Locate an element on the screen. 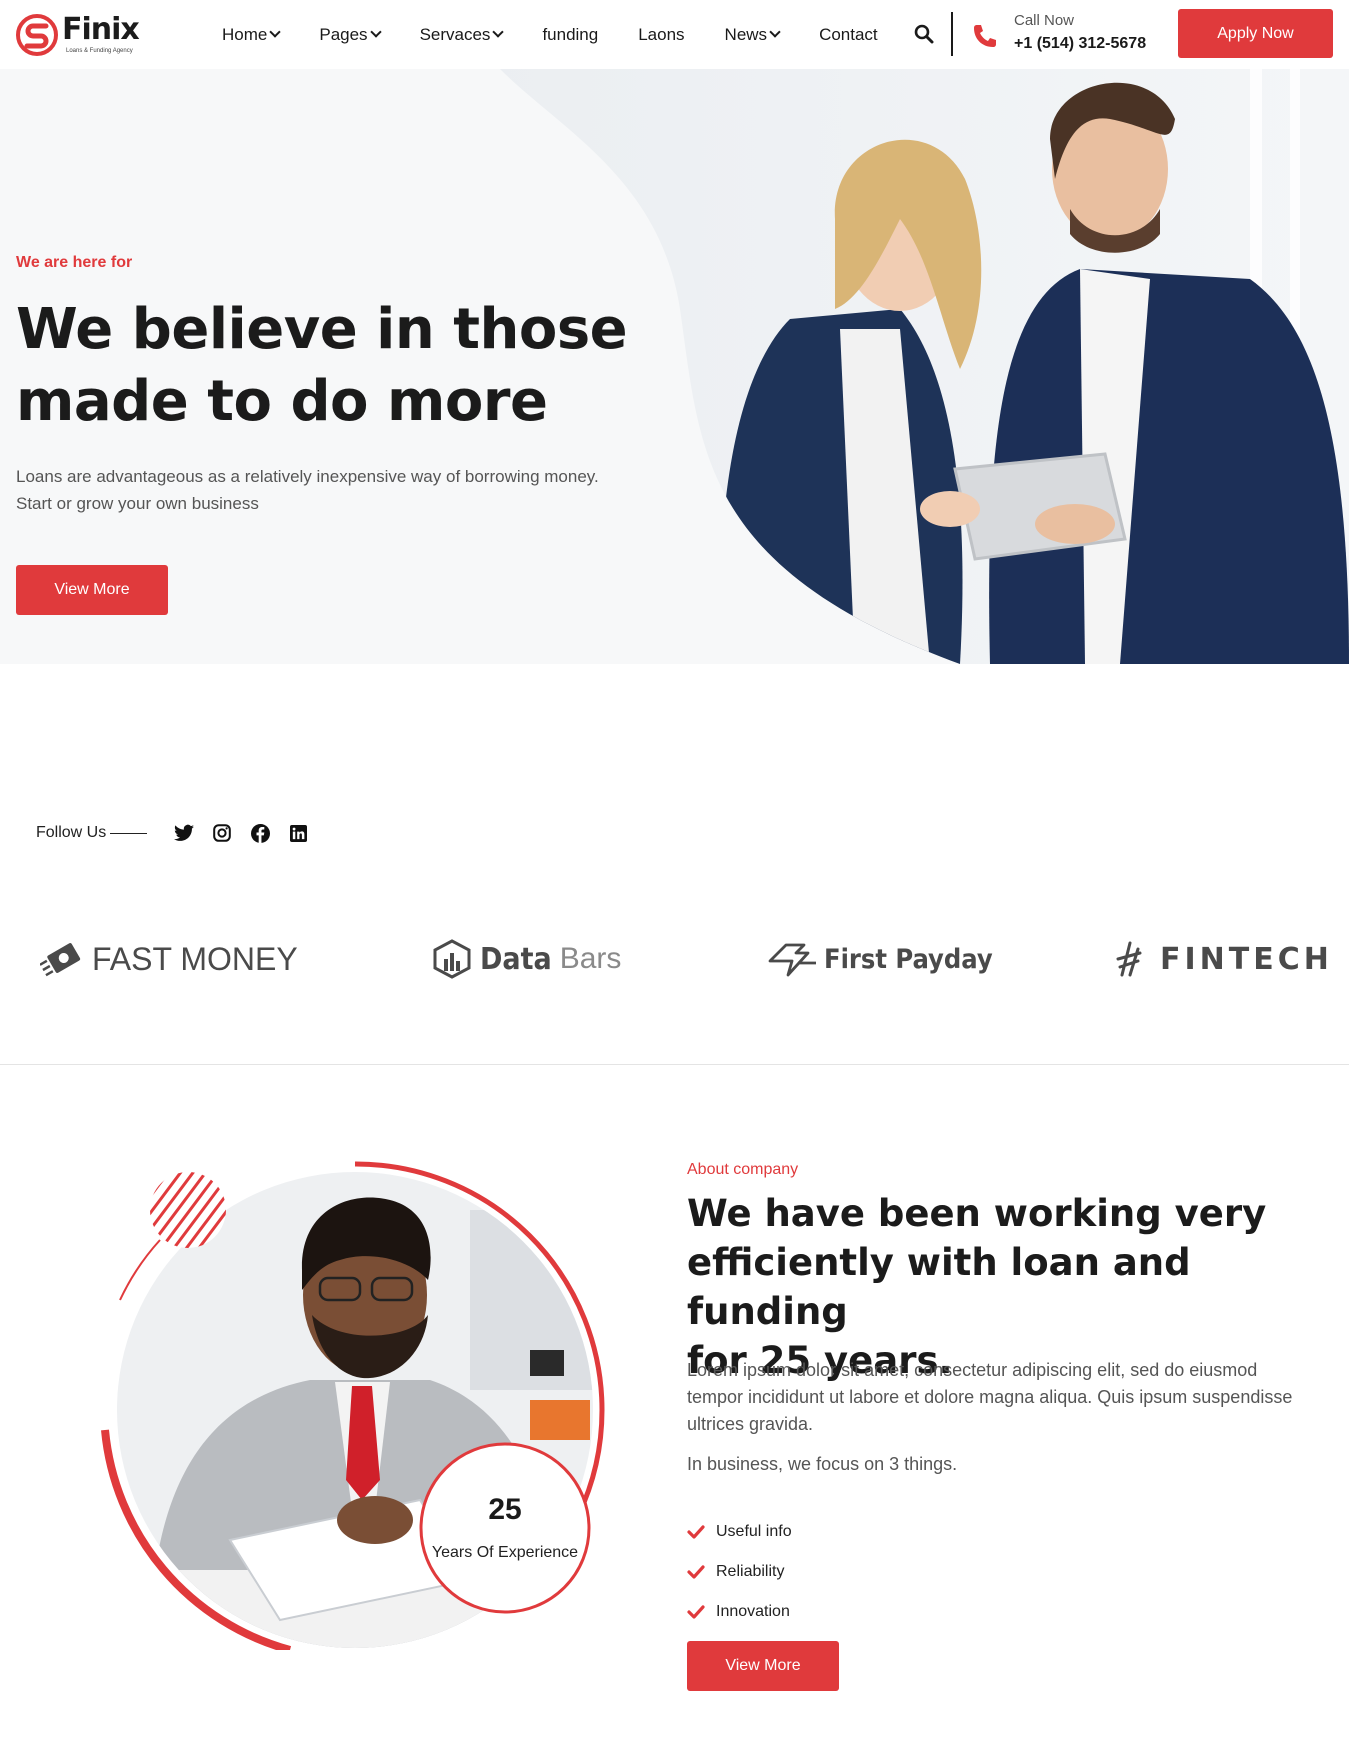 Image resolution: width=1349 pixels, height=1740 pixels. experience-years-label: Years Of Experience is located at coordinates (505, 1552).